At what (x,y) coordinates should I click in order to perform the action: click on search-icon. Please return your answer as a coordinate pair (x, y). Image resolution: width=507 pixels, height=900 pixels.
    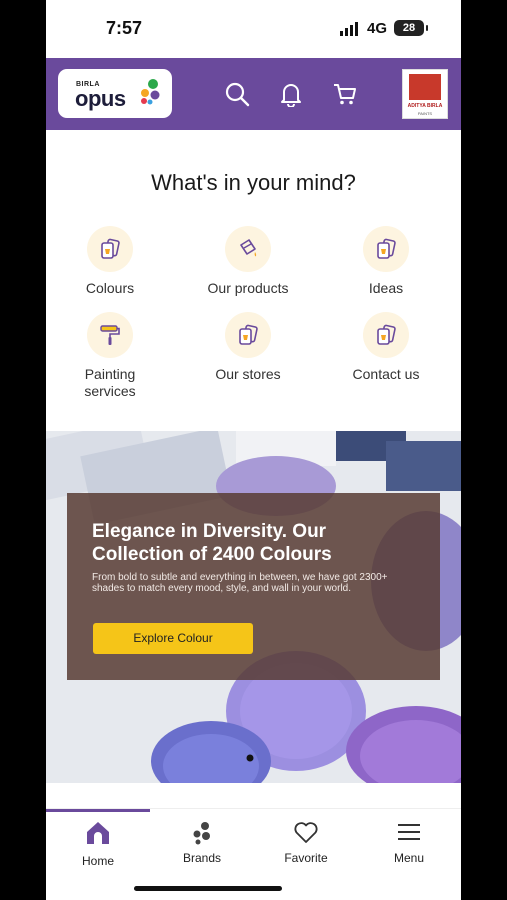
    Looking at the image, I should click on (237, 94).